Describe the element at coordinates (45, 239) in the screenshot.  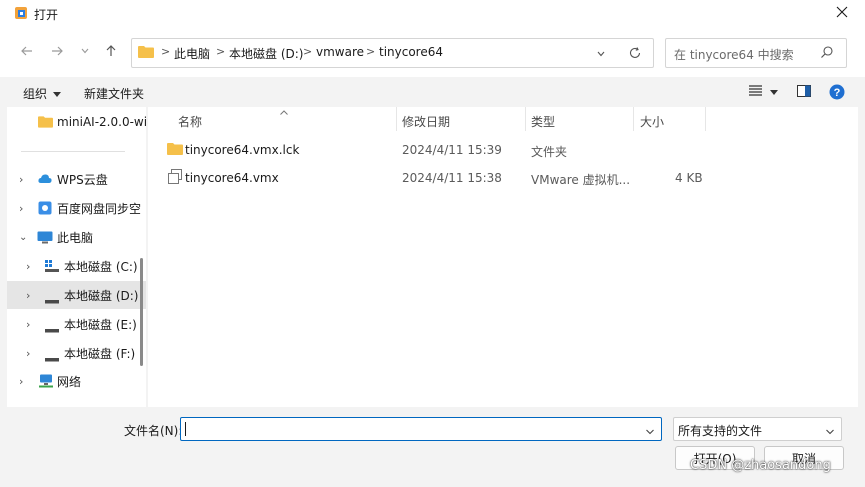
I see `monitor-icon` at that location.